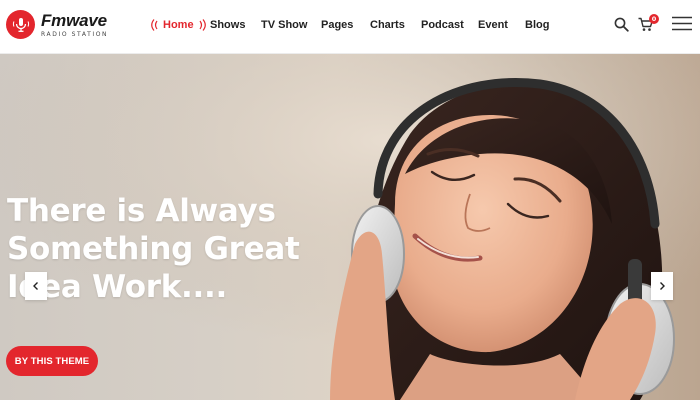 This screenshot has width=700, height=400. What do you see at coordinates (537, 25) in the screenshot?
I see `nav-item-blog: Blog` at bounding box center [537, 25].